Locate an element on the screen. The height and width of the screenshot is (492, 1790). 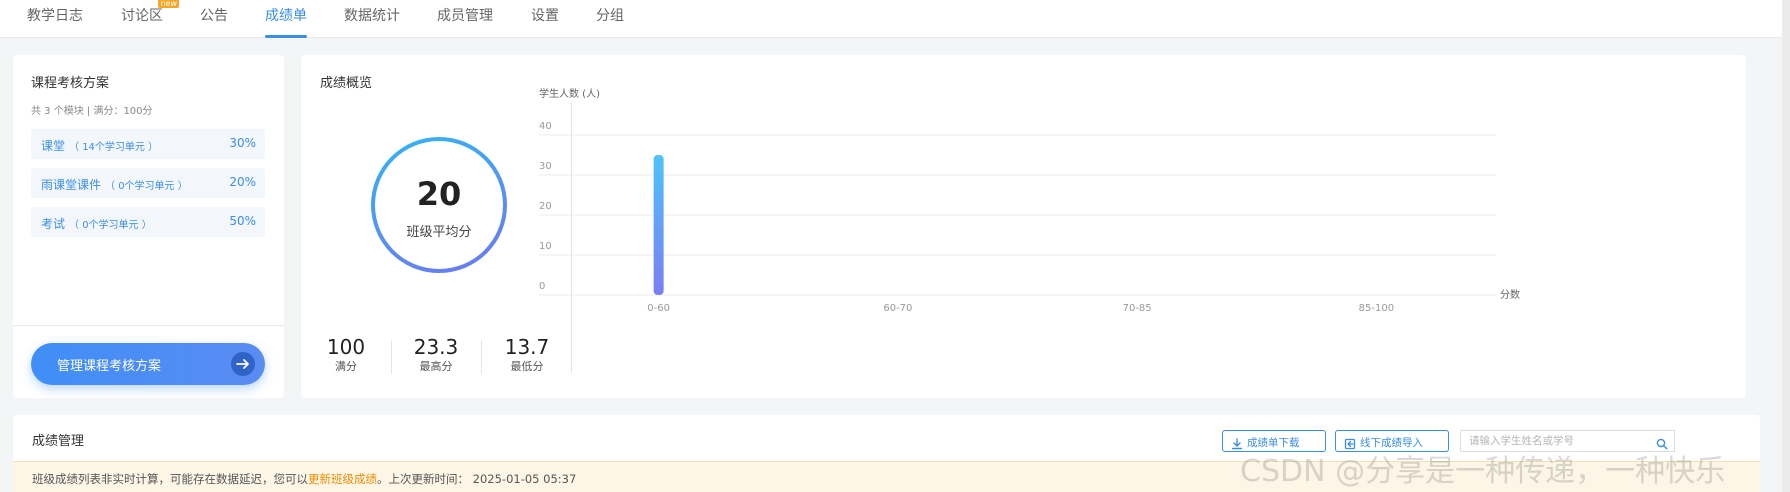
tab-grades: 成绩单 is located at coordinates (286, 22).